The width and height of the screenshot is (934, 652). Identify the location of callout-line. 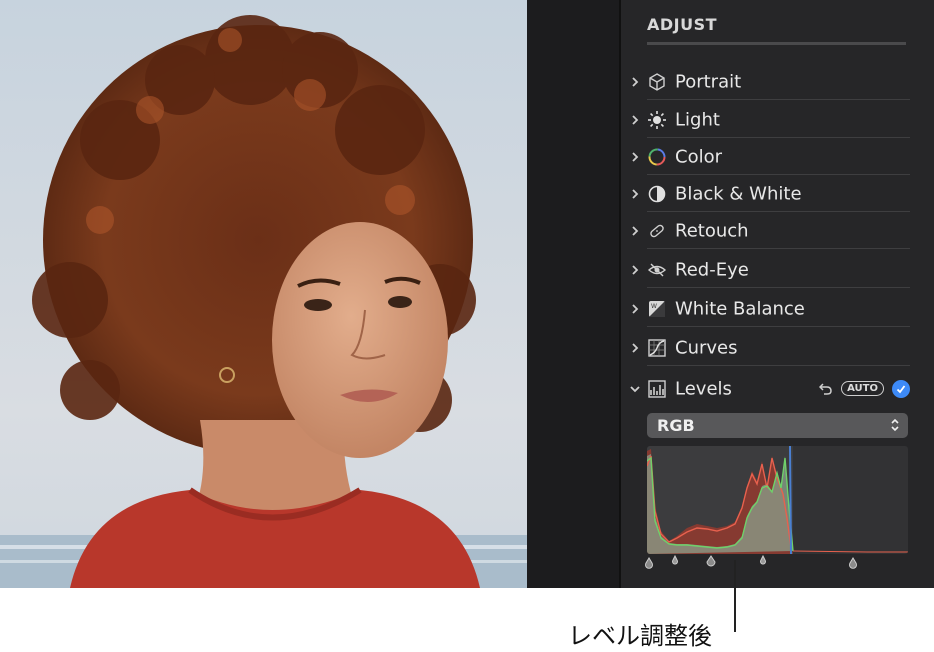
(735, 596).